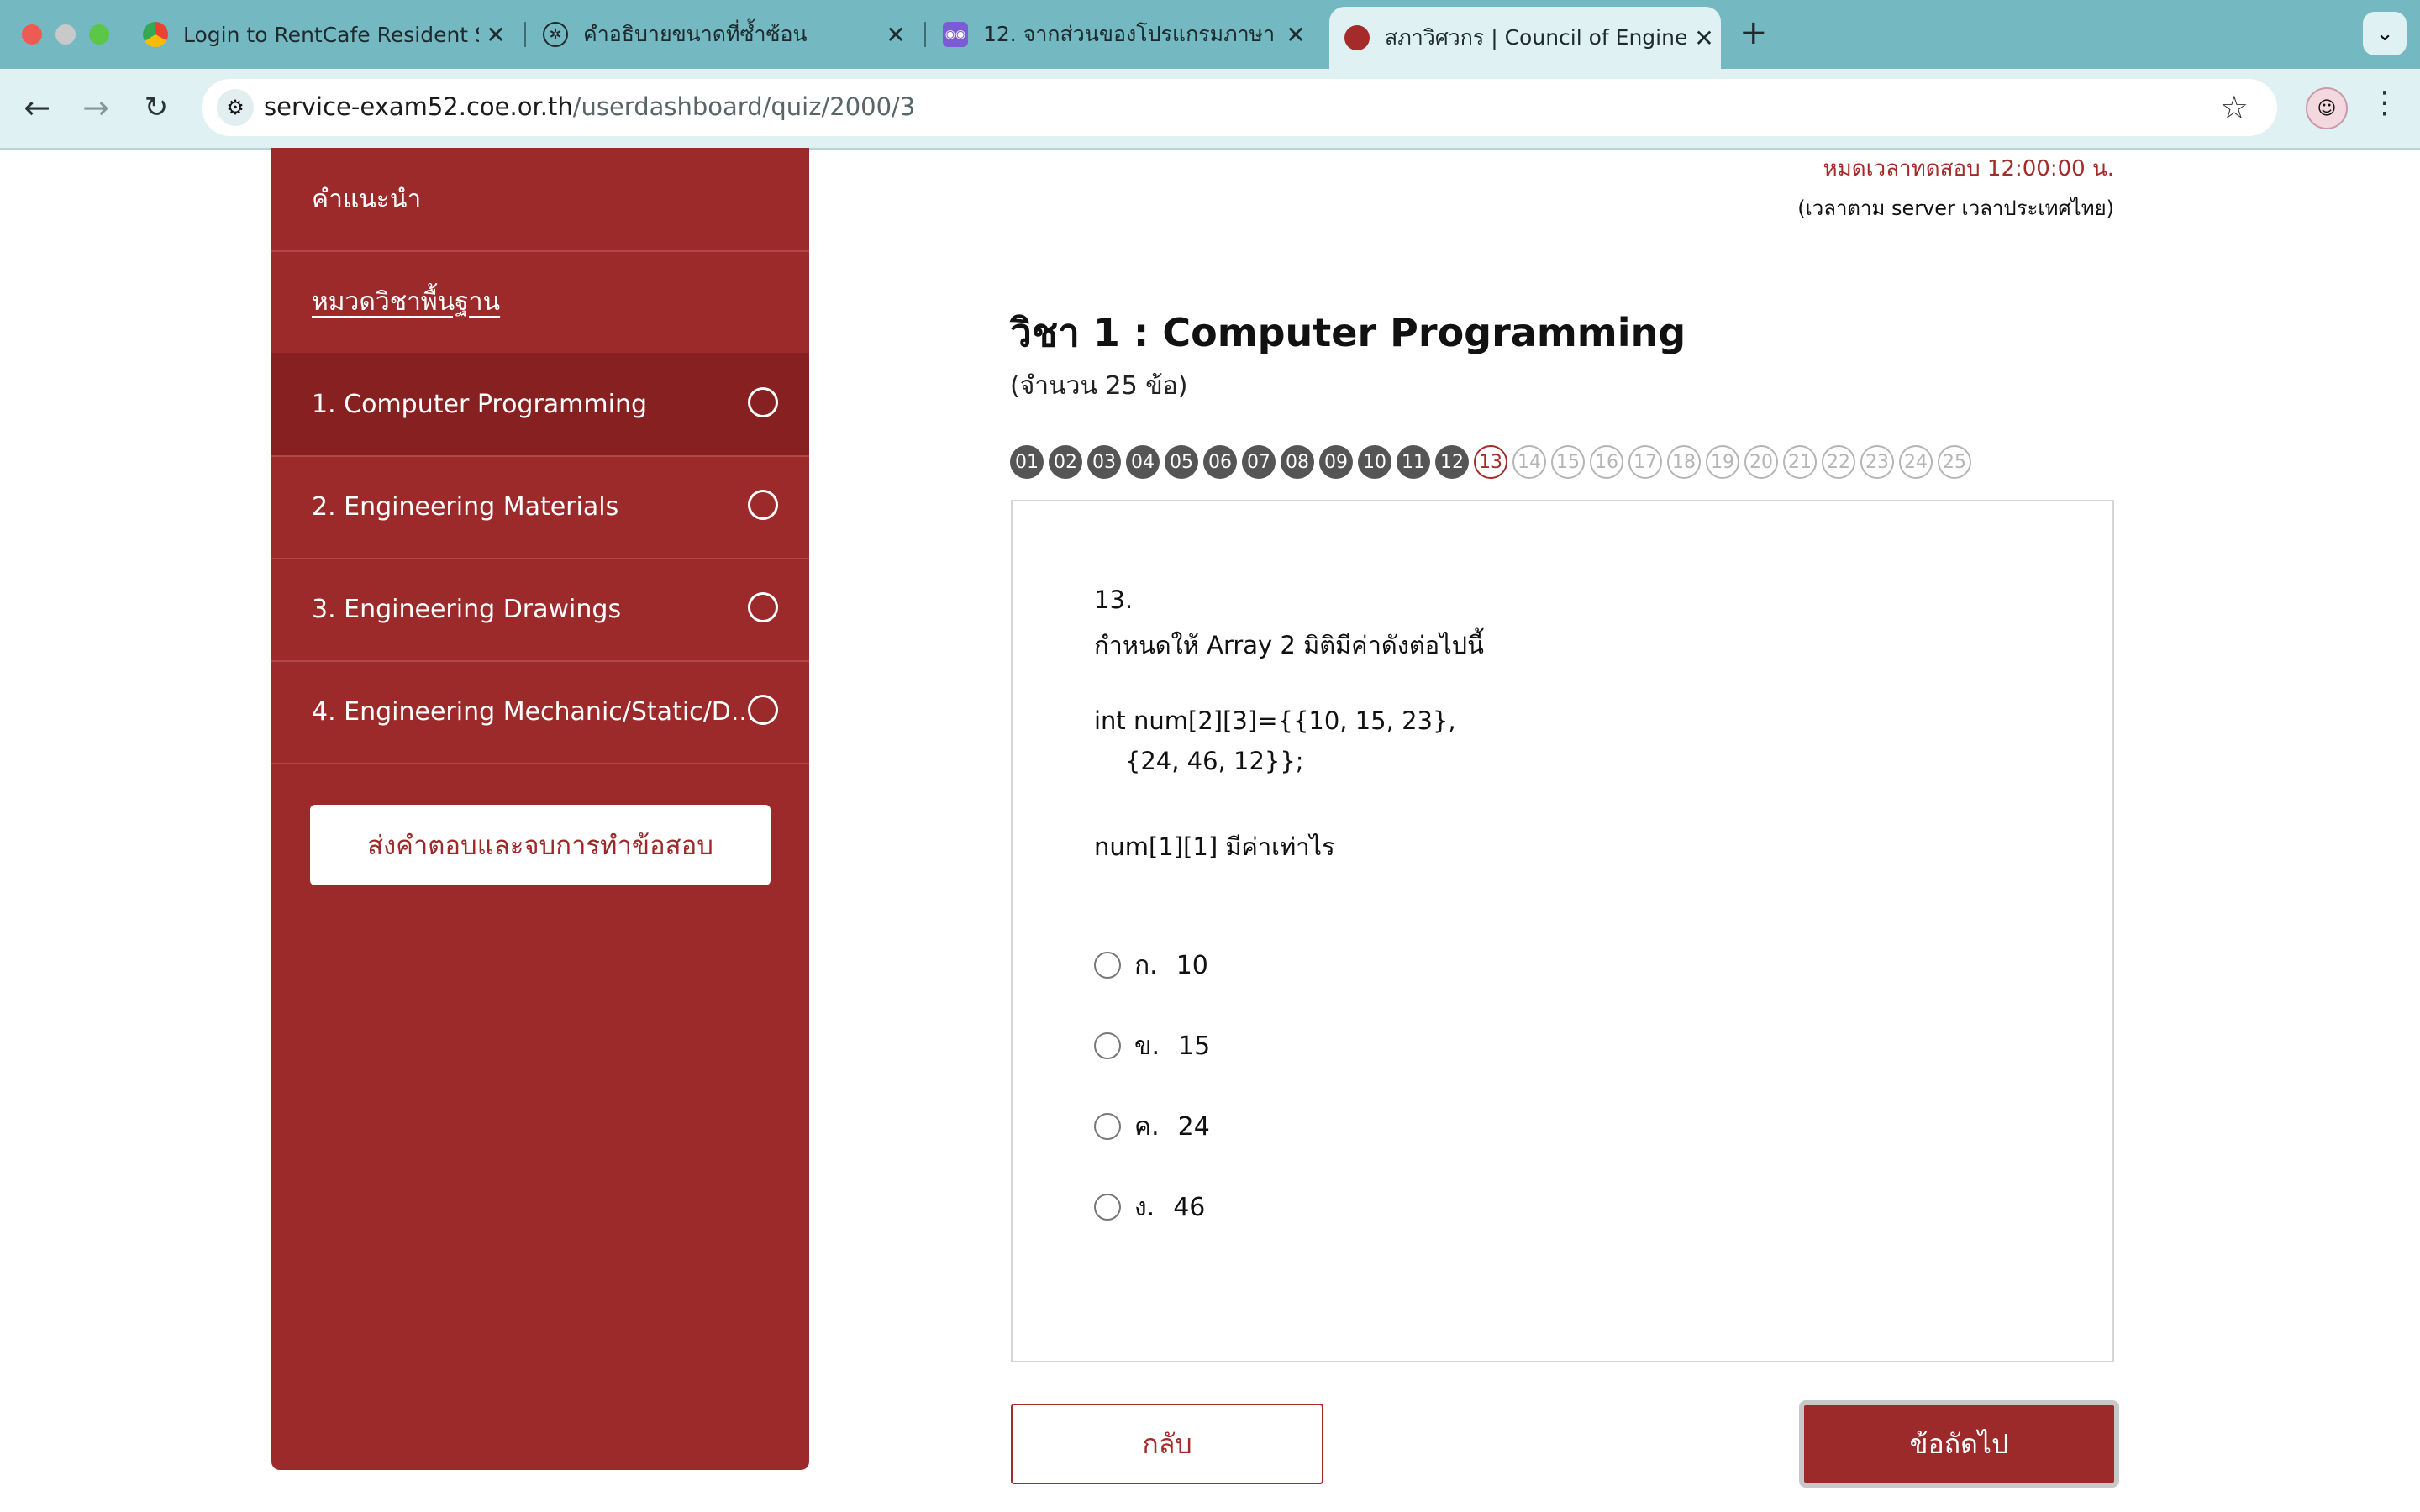 The image size is (2420, 1512). Describe the element at coordinates (540, 610) in the screenshot. I see `sidebar-item-subject-3: 3. Engineering Drawings` at that location.